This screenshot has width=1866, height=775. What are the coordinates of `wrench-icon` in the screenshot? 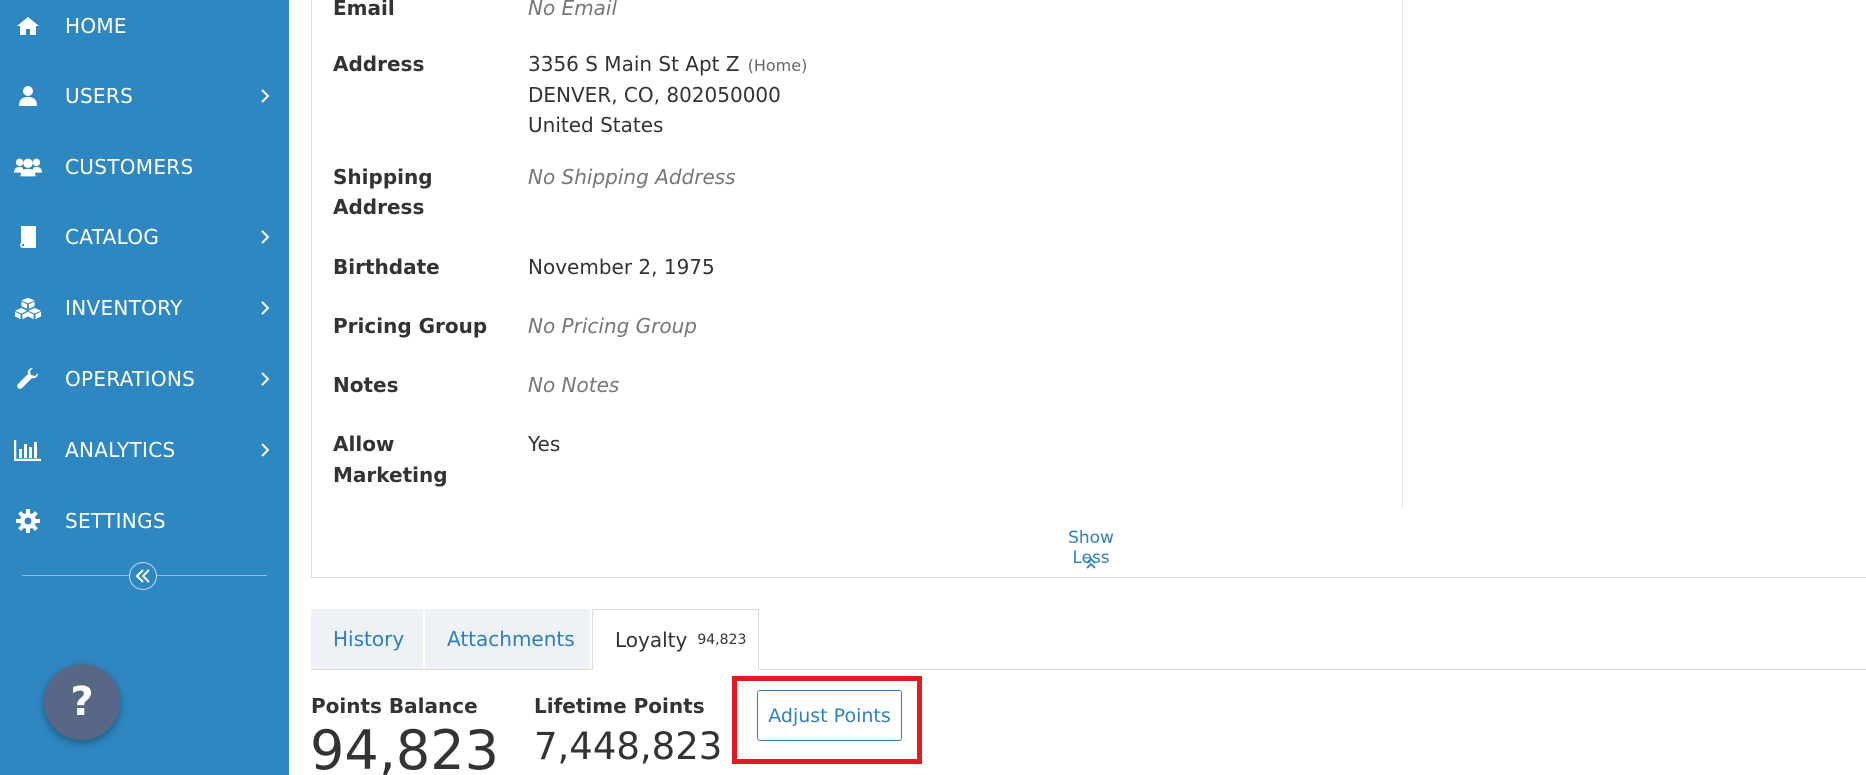 It's located at (28, 379).